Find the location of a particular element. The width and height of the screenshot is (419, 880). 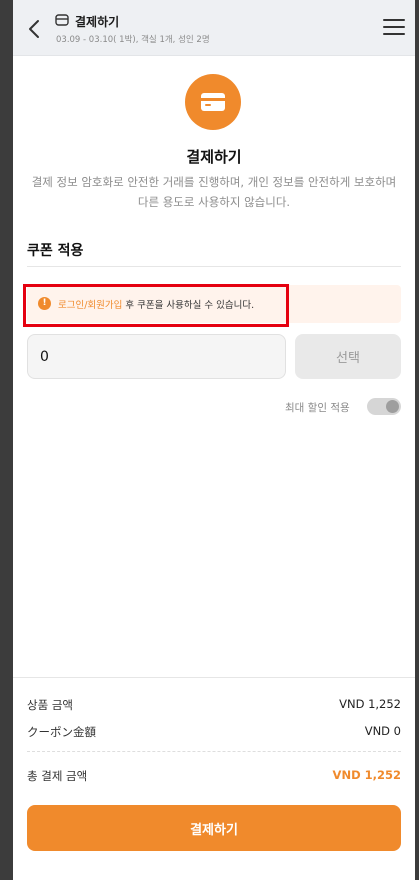

coupon-input is located at coordinates (156, 356).